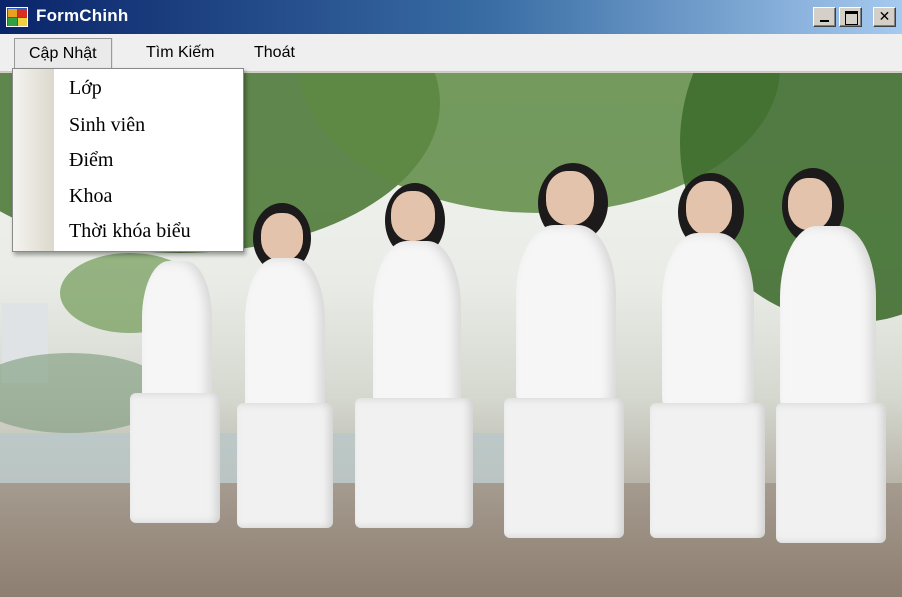 This screenshot has height=597, width=902. What do you see at coordinates (107, 125) in the screenshot?
I see `menu-item-sinh-vien: Sinh viên` at bounding box center [107, 125].